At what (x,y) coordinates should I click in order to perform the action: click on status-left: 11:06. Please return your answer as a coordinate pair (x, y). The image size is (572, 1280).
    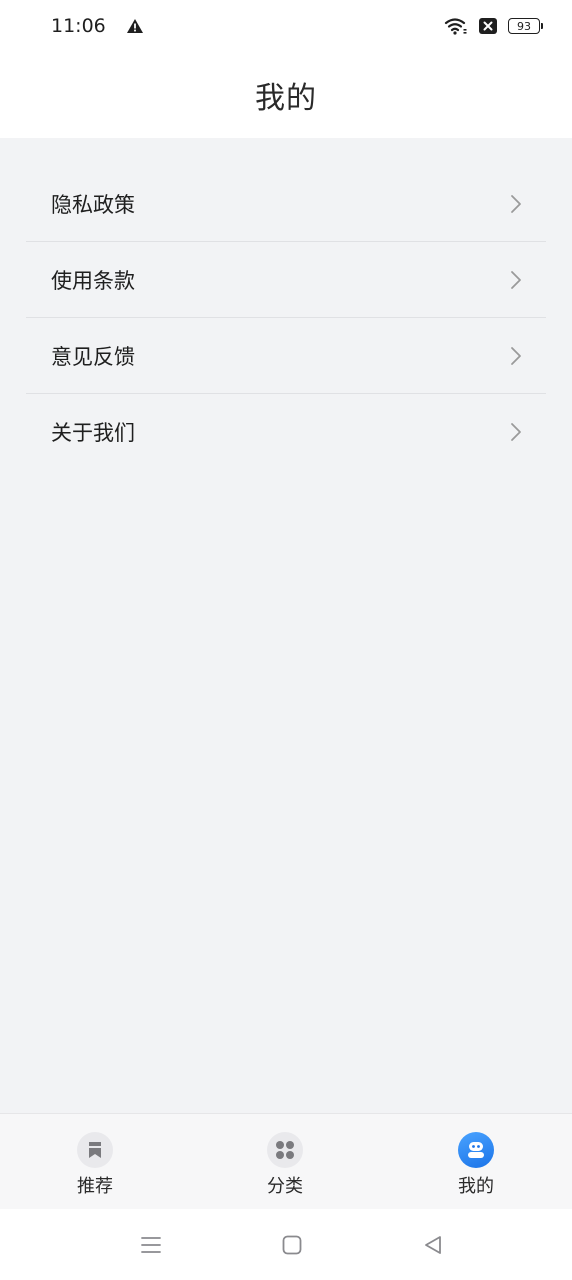
    Looking at the image, I should click on (97, 26).